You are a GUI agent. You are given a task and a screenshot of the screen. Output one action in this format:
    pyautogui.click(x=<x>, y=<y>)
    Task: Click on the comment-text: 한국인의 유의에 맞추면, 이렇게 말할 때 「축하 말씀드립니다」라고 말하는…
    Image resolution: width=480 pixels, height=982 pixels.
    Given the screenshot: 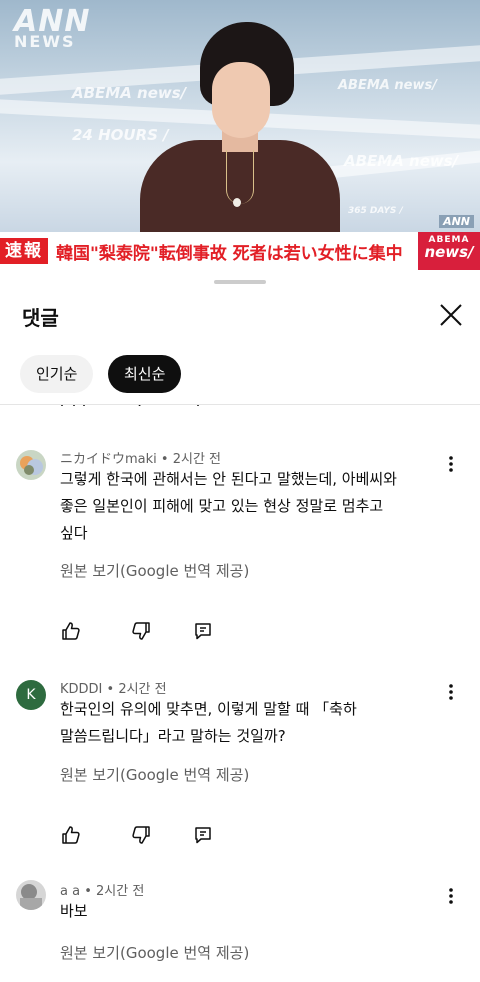 What is the action you would take?
    pyautogui.click(x=250, y=723)
    